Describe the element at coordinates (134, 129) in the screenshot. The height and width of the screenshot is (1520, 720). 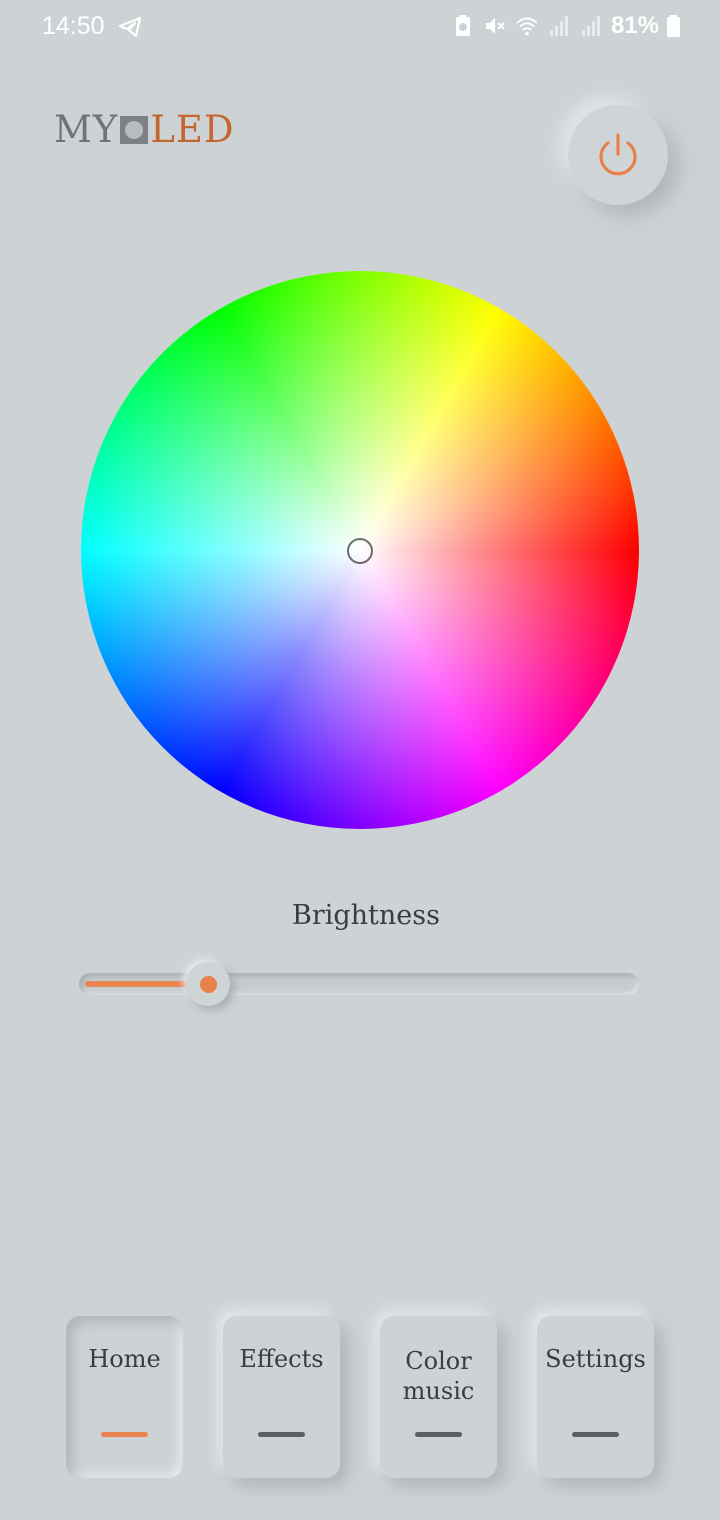
I see `logo-mark-icon` at that location.